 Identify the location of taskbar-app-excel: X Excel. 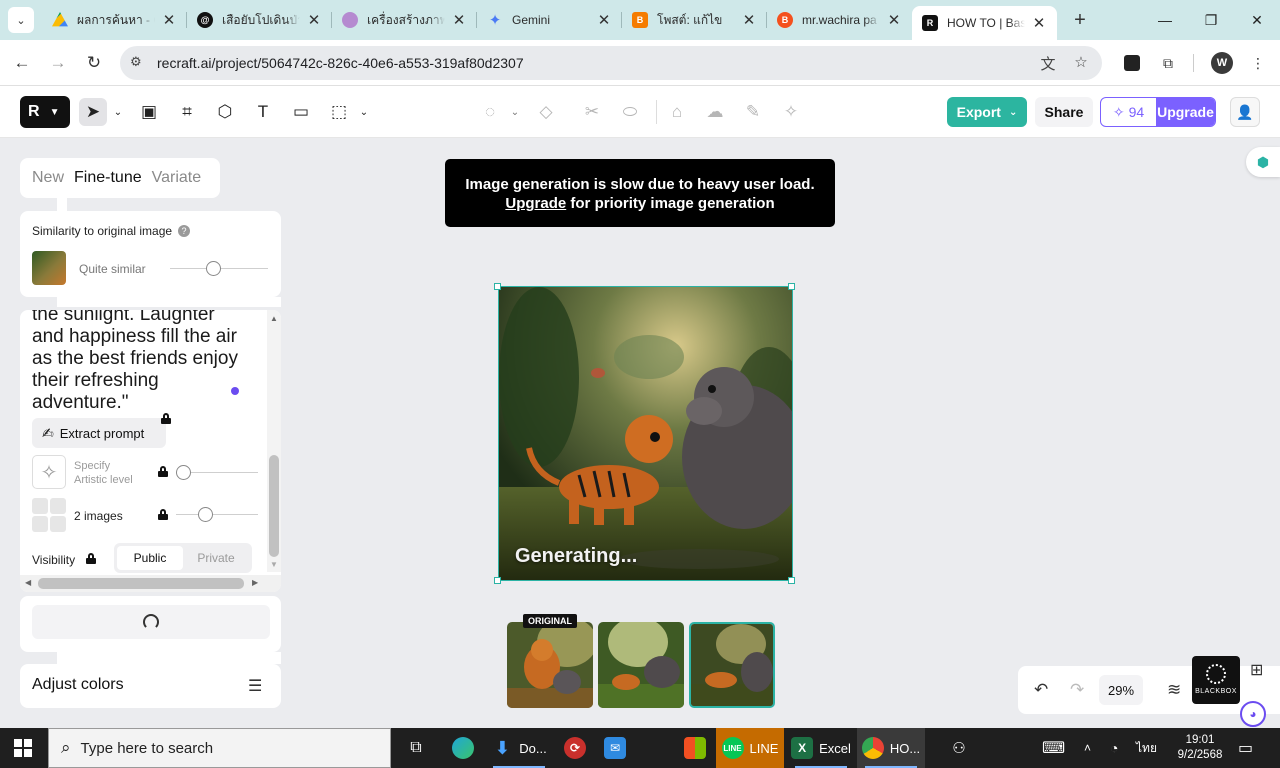
(821, 748).